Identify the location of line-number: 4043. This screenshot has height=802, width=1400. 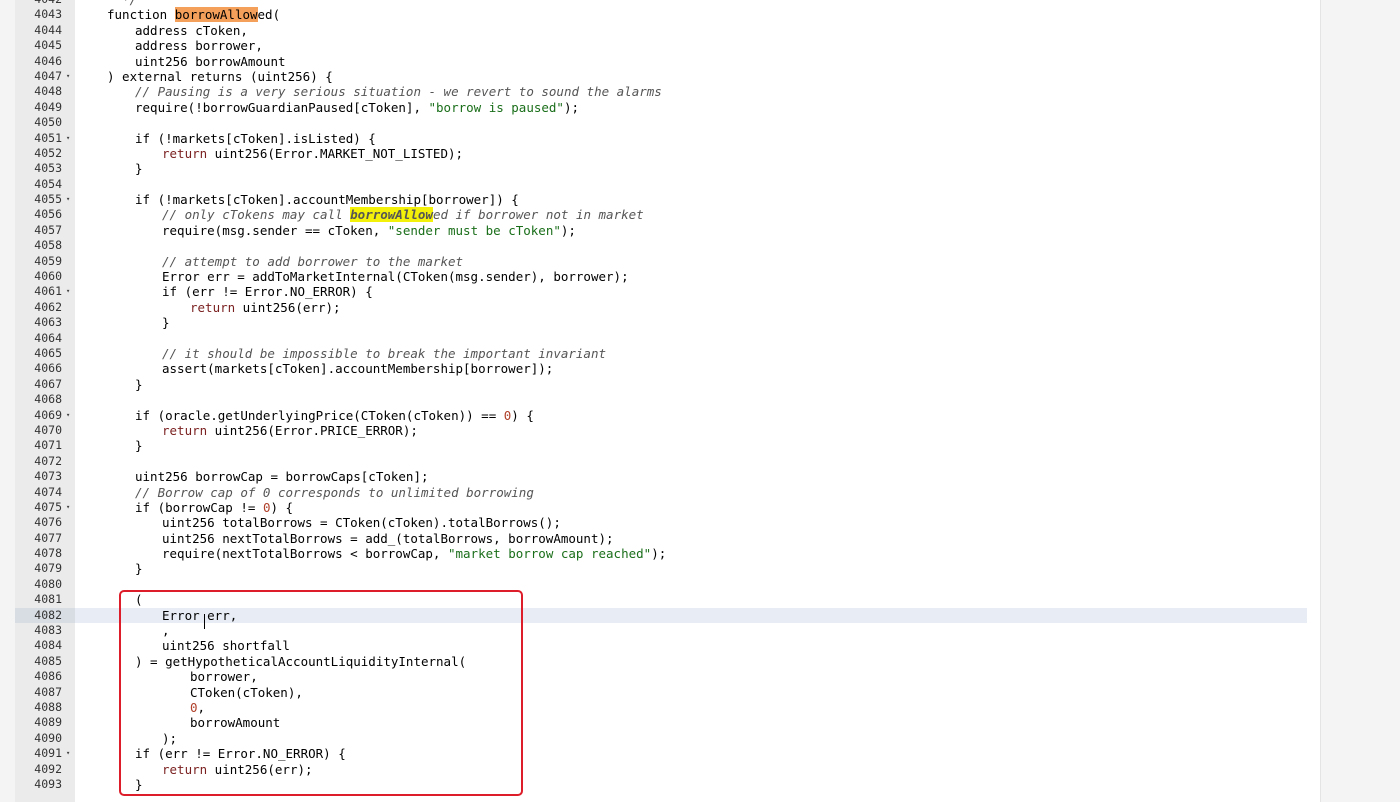
(48, 14).